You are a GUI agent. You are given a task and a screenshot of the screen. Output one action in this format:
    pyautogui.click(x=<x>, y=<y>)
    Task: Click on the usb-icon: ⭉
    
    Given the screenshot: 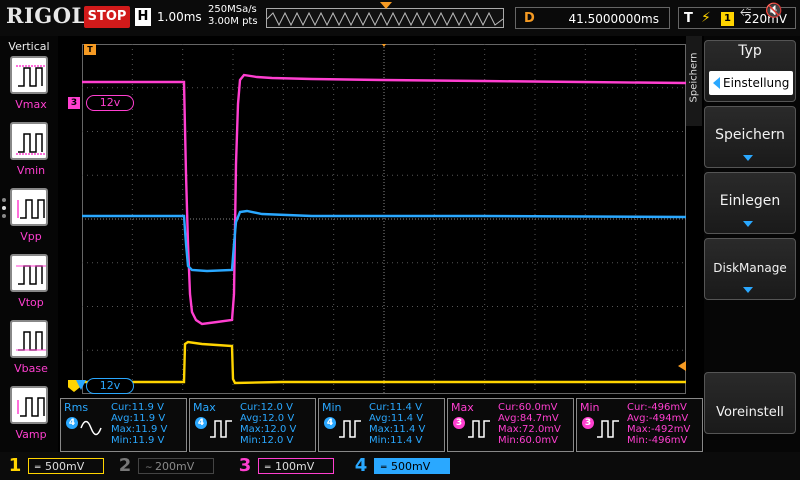 What is the action you would take?
    pyautogui.click(x=746, y=12)
    